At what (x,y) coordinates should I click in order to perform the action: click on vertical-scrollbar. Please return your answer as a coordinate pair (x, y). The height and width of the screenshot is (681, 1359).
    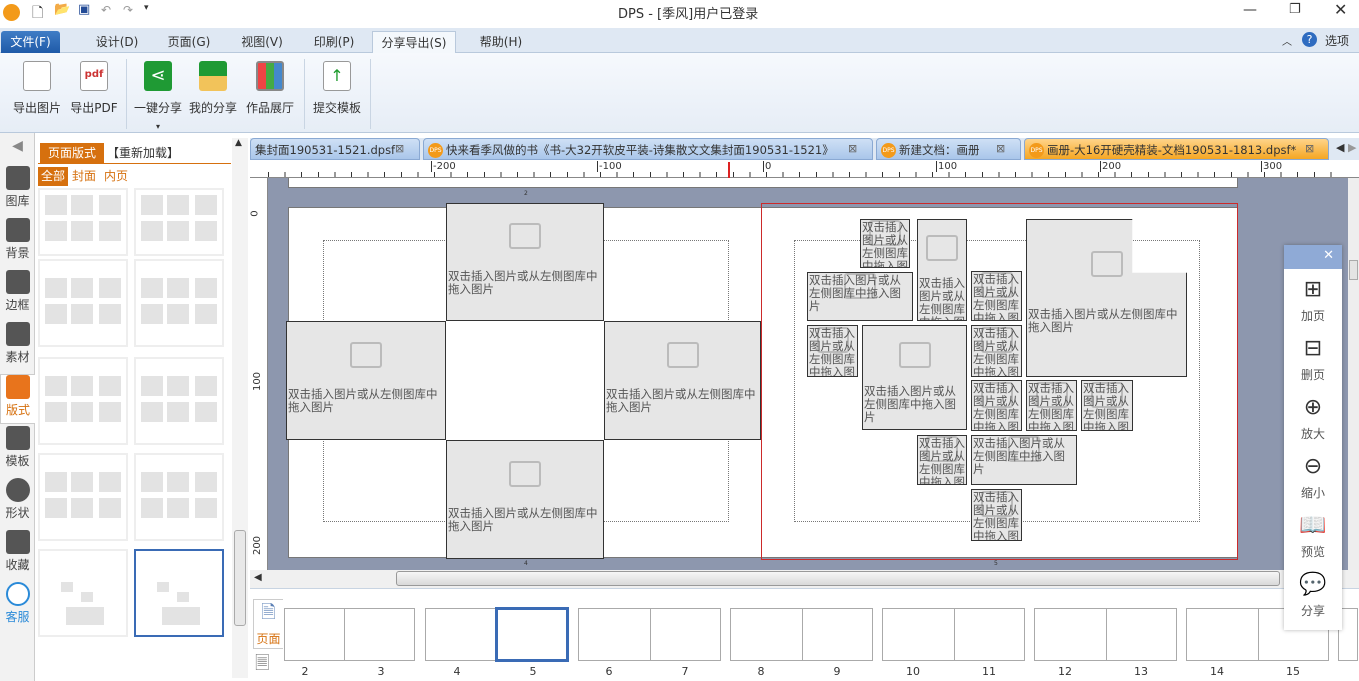
    Looking at the image, I should click on (1353, 374).